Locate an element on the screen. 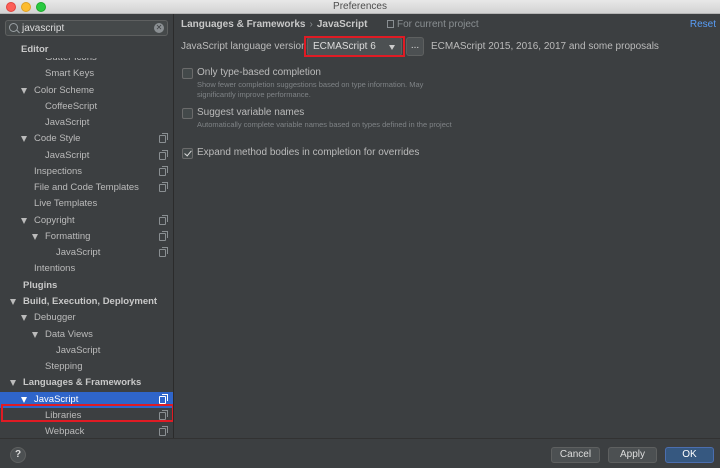 The height and width of the screenshot is (468, 720). tree-item-label: Editor is located at coordinates (35, 49).